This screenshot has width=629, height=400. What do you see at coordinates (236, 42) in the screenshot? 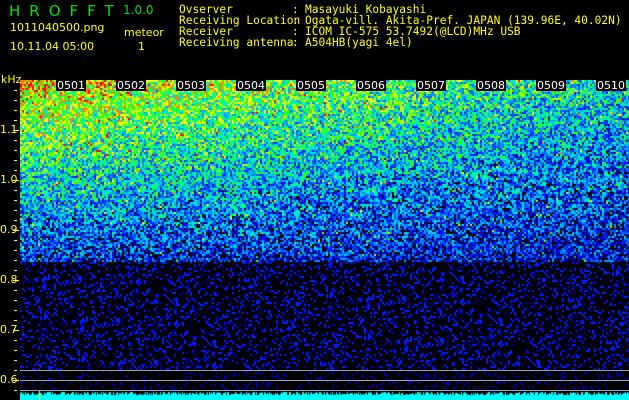
I see `info-label: Receiving antenna` at bounding box center [236, 42].